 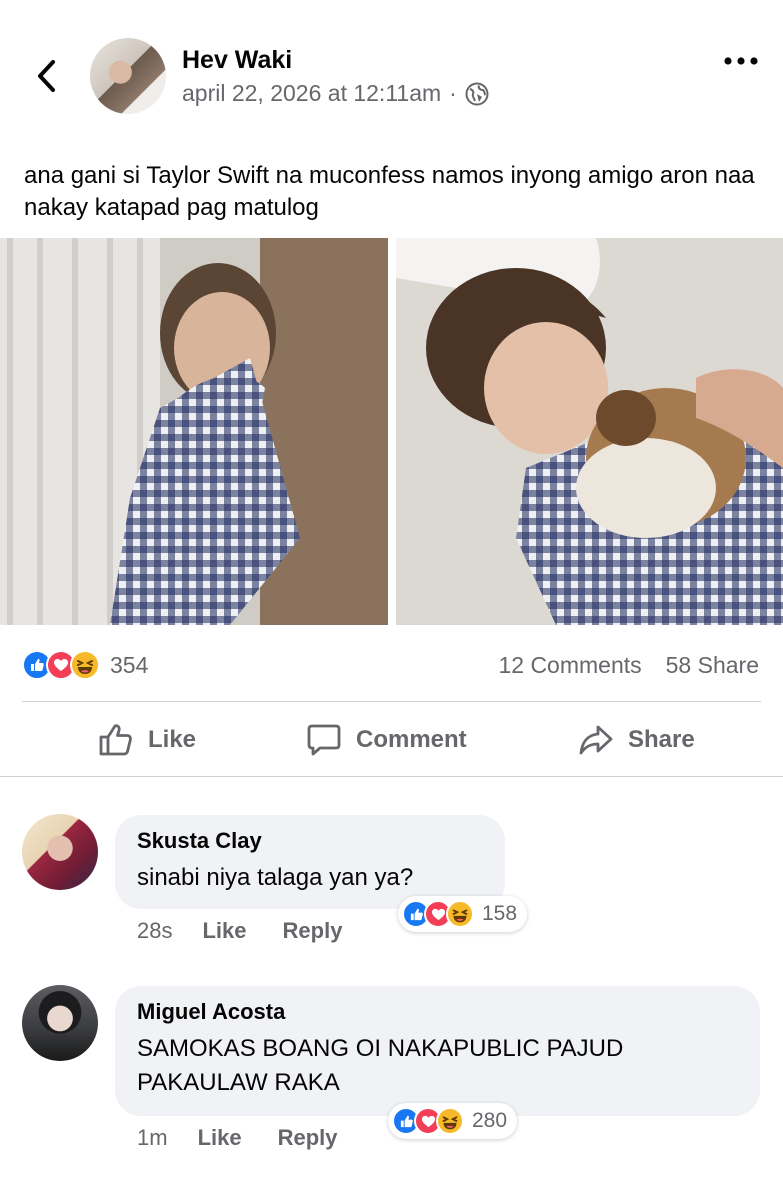 I want to click on comment-button: Comment, so click(x=386, y=740).